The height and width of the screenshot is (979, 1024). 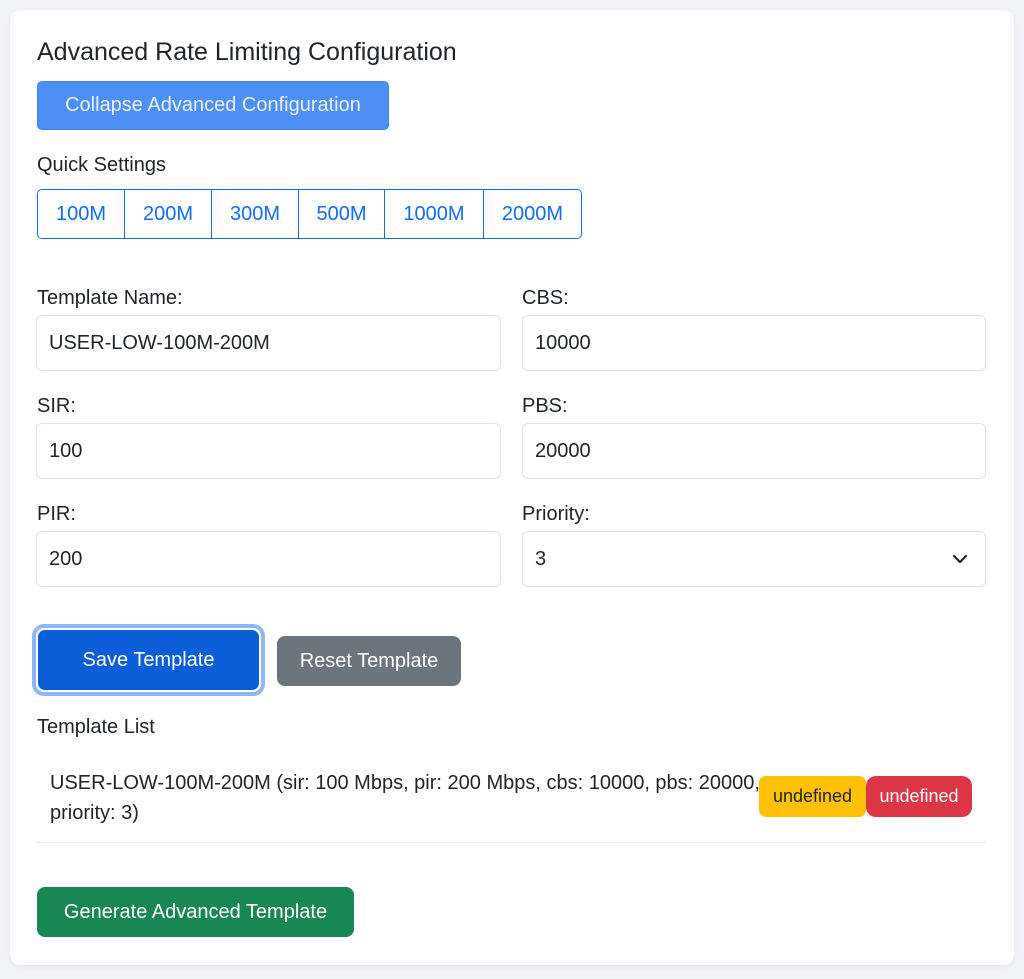 I want to click on template-name-value: USER-LOW-100M-200M, so click(x=159, y=342).